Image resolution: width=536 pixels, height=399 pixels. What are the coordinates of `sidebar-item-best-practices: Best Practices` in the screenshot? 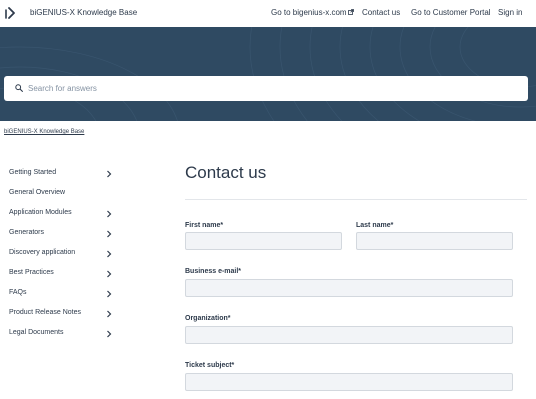 It's located at (64, 274).